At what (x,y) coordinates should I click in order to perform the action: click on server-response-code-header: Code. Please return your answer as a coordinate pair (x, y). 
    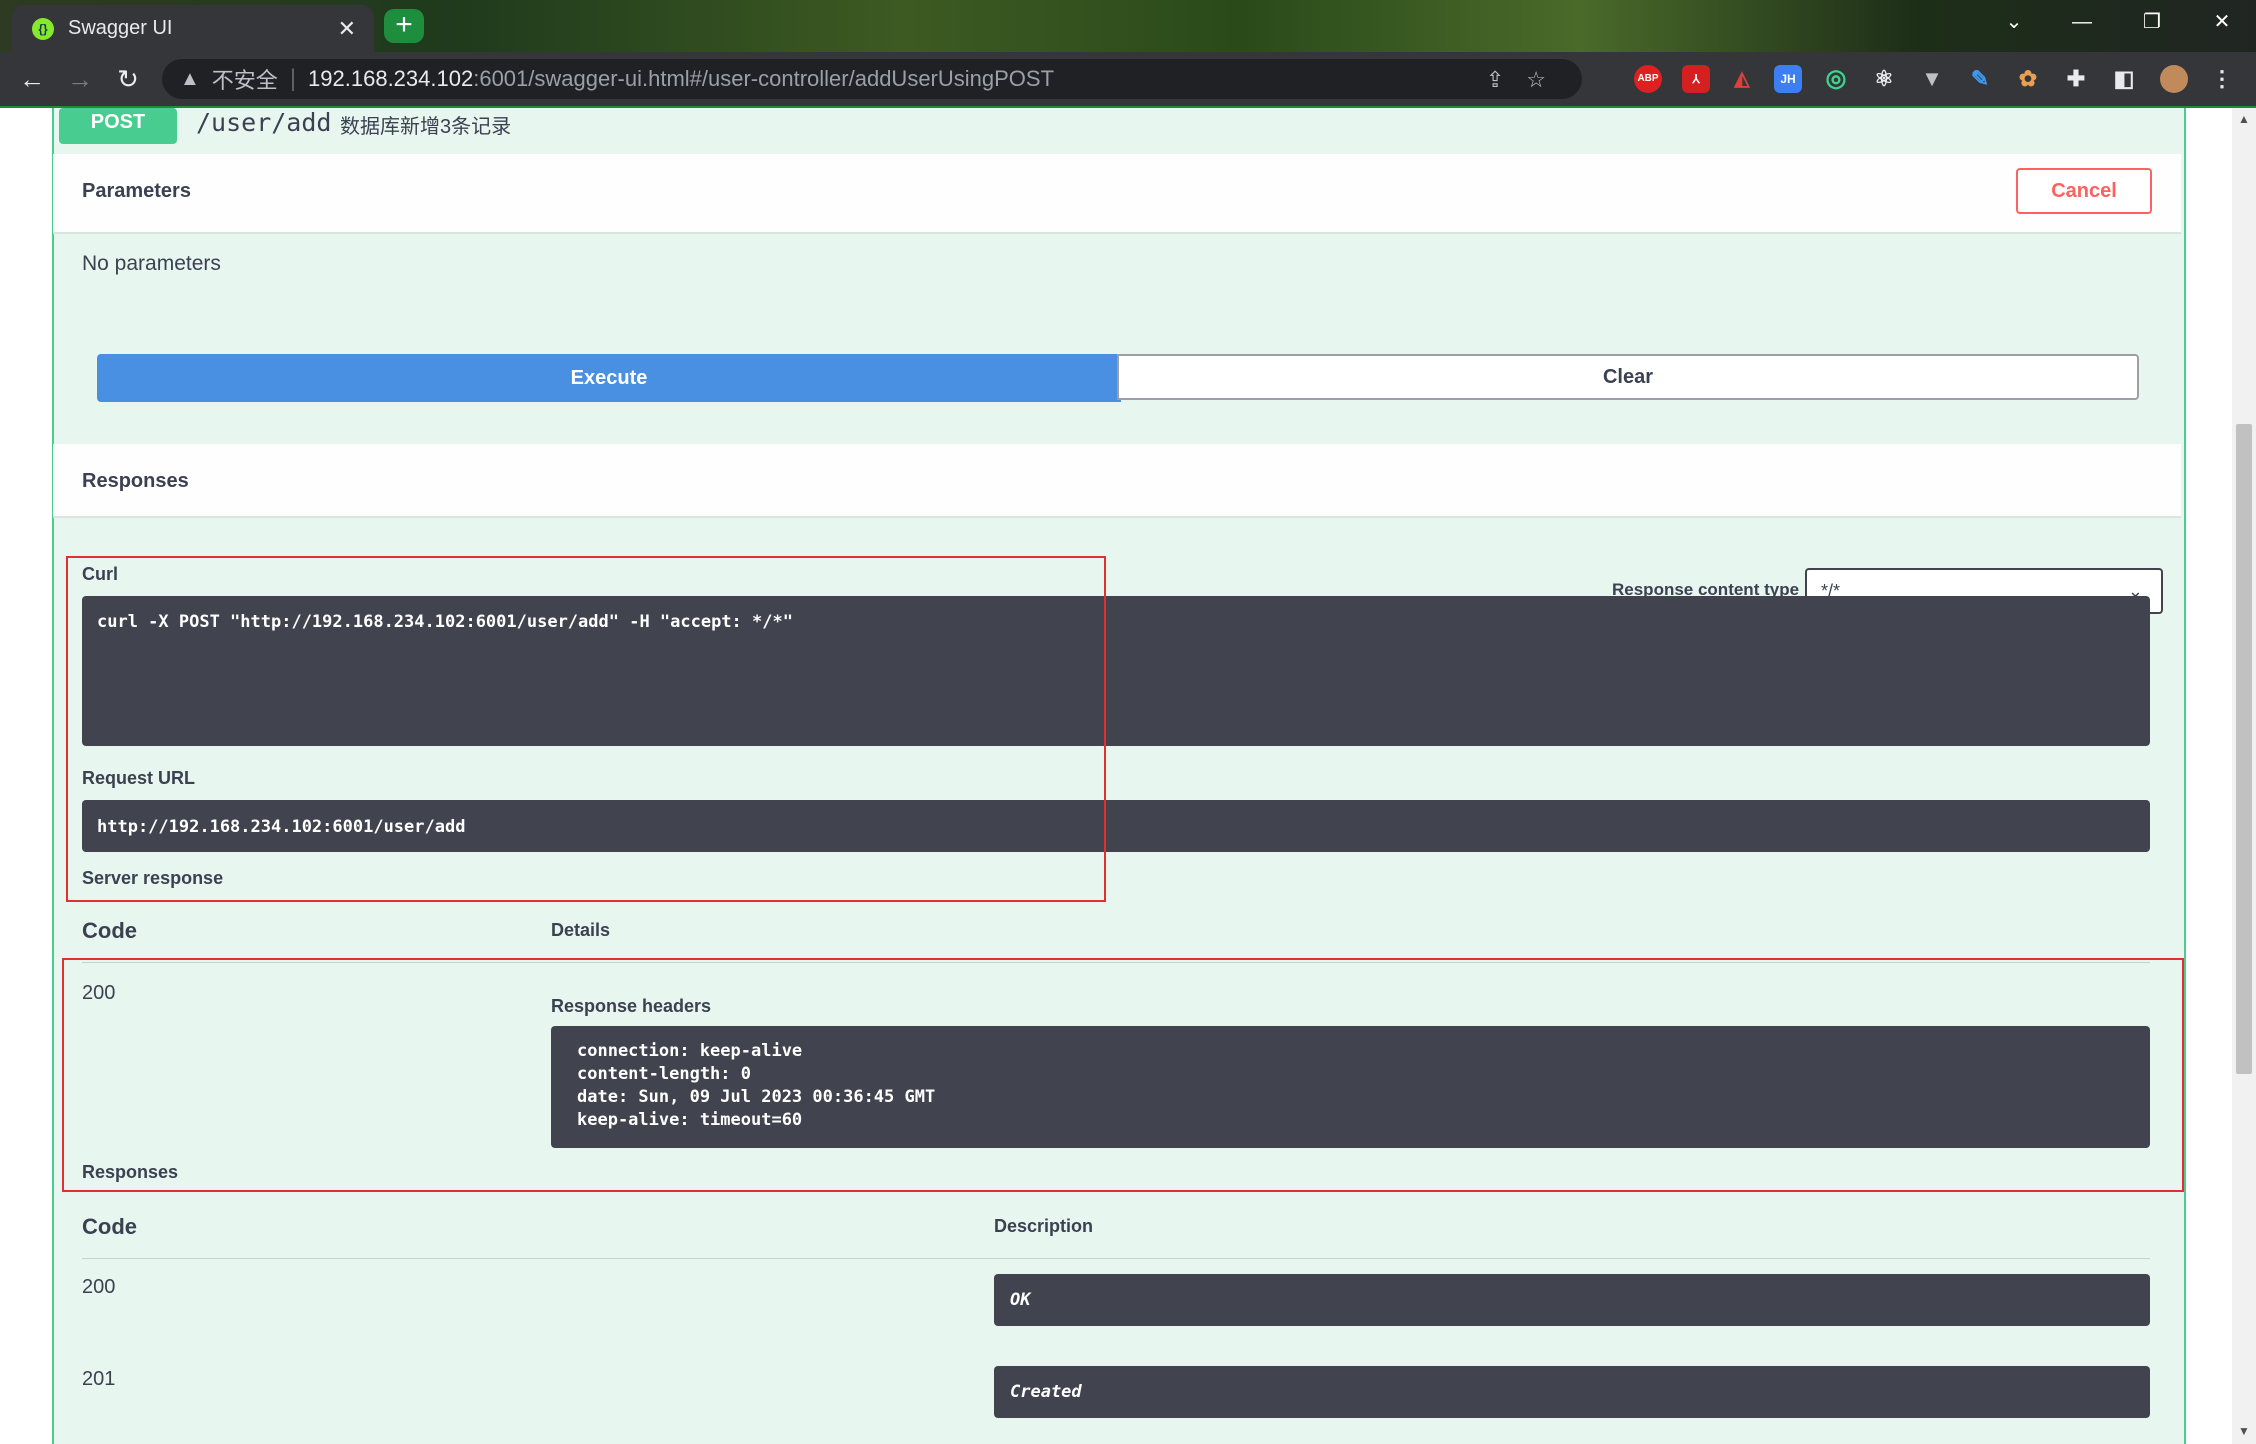
    Looking at the image, I should click on (109, 930).